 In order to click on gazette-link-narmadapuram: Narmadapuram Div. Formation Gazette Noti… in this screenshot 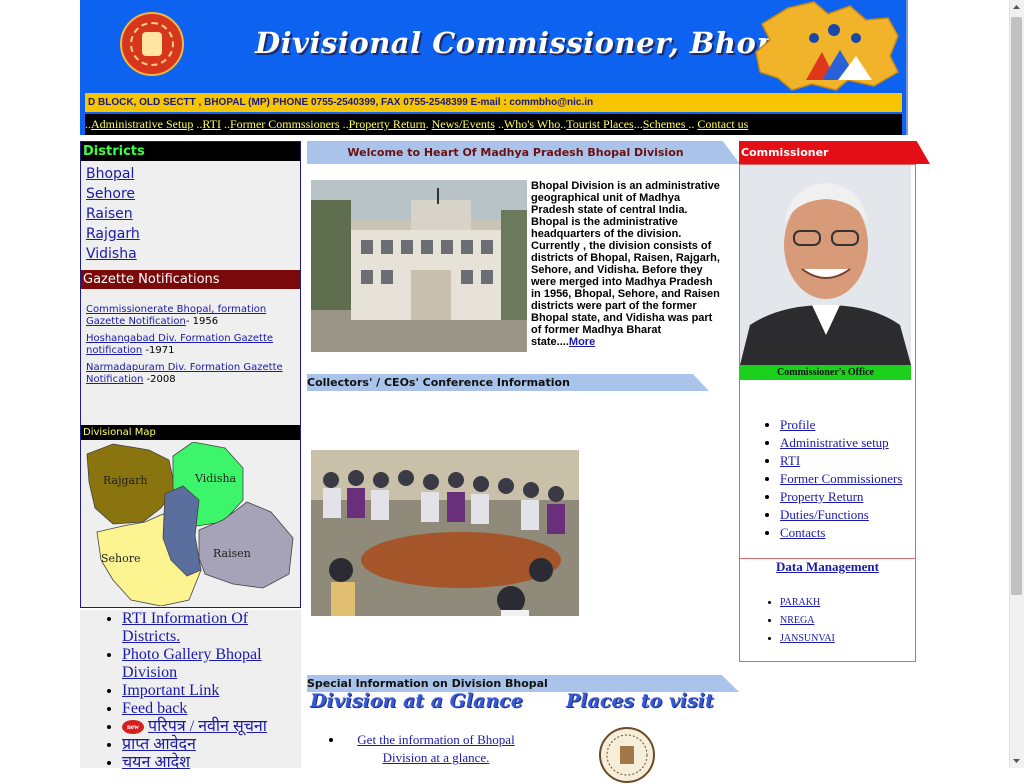, I will do `click(184, 373)`.